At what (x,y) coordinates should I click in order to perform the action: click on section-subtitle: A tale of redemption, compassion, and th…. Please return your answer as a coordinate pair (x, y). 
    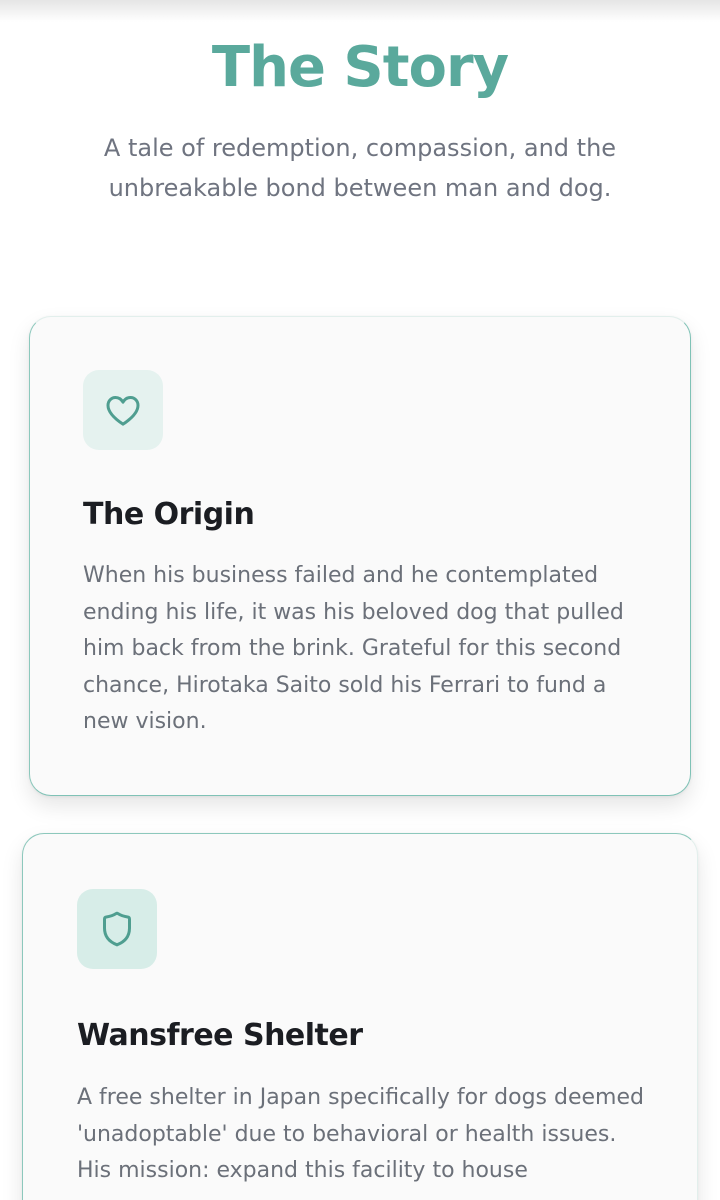
    Looking at the image, I should click on (360, 168).